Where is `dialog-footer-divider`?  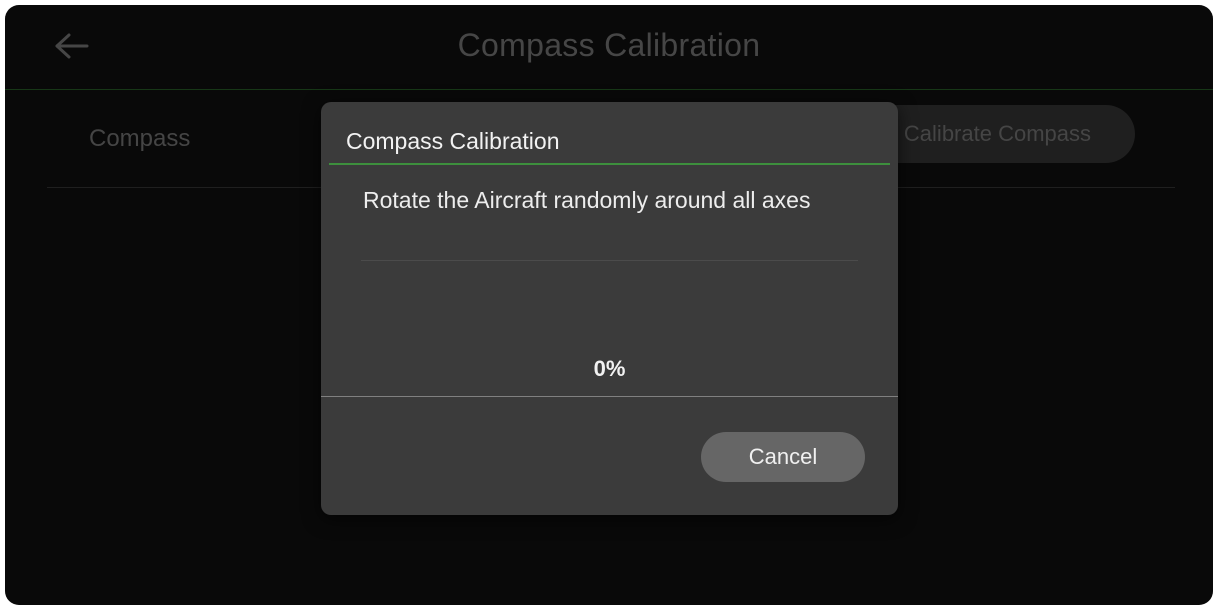
dialog-footer-divider is located at coordinates (609, 396).